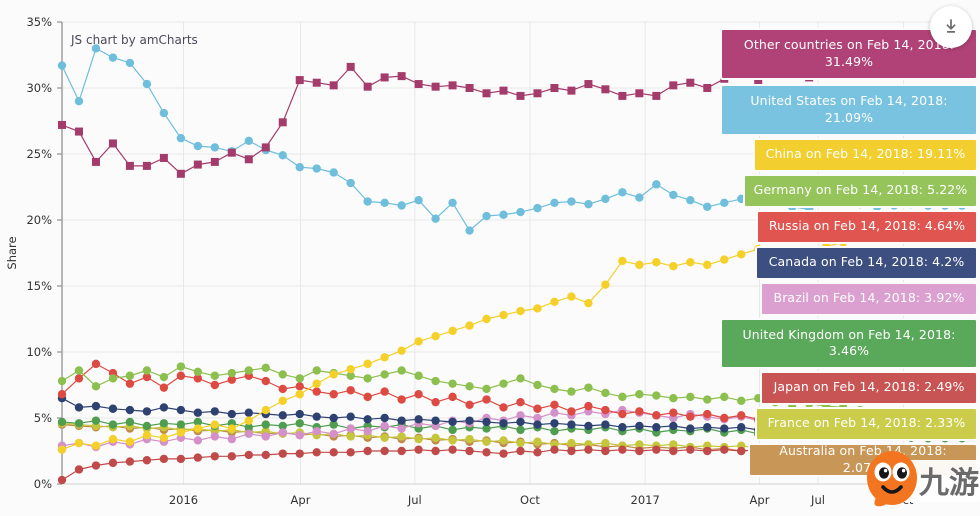 The width and height of the screenshot is (980, 516). What do you see at coordinates (849, 110) in the screenshot?
I see `callout-united-states: United States on Feb 14, 2018: 21.09%` at bounding box center [849, 110].